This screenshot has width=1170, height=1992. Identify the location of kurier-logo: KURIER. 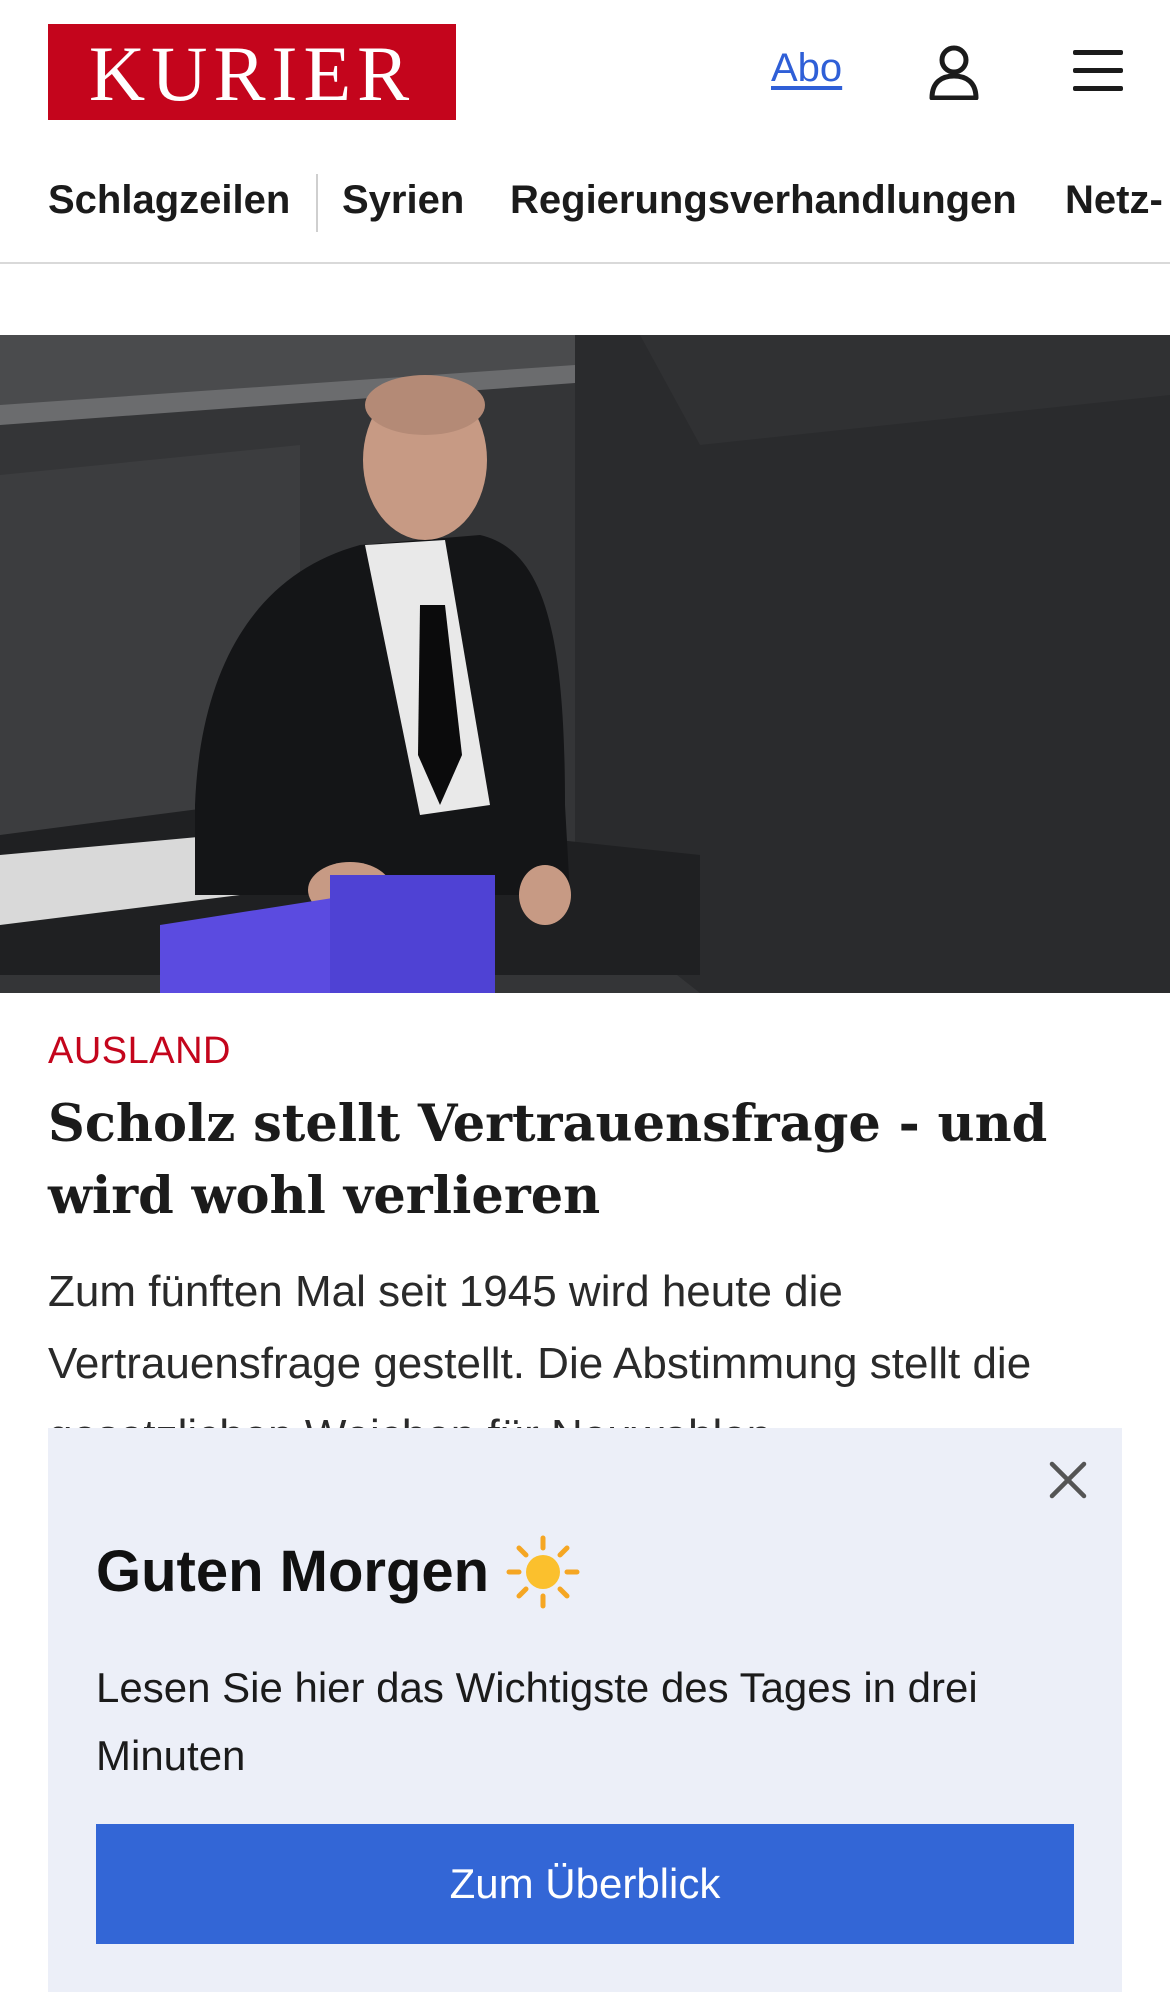
(252, 72).